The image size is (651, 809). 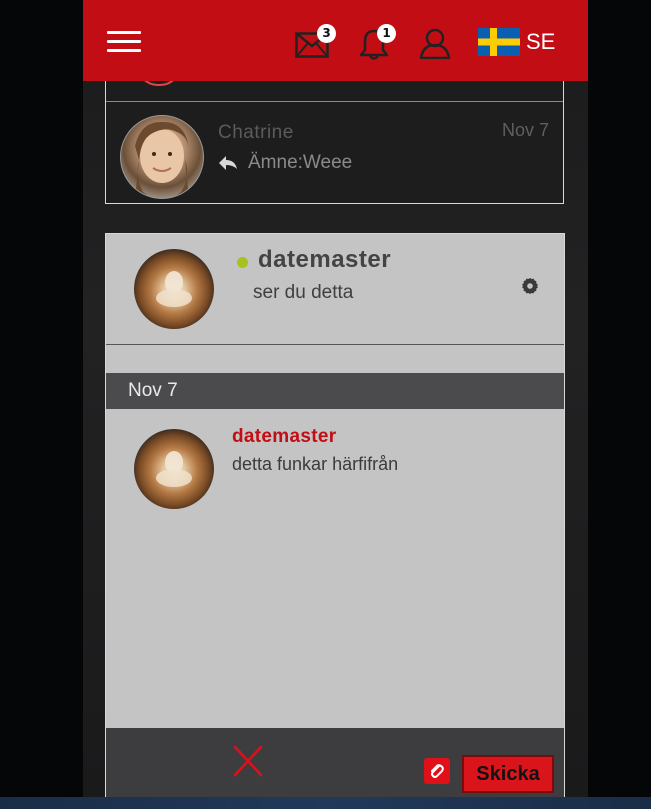 I want to click on message-sender: datemaster, so click(x=284, y=437).